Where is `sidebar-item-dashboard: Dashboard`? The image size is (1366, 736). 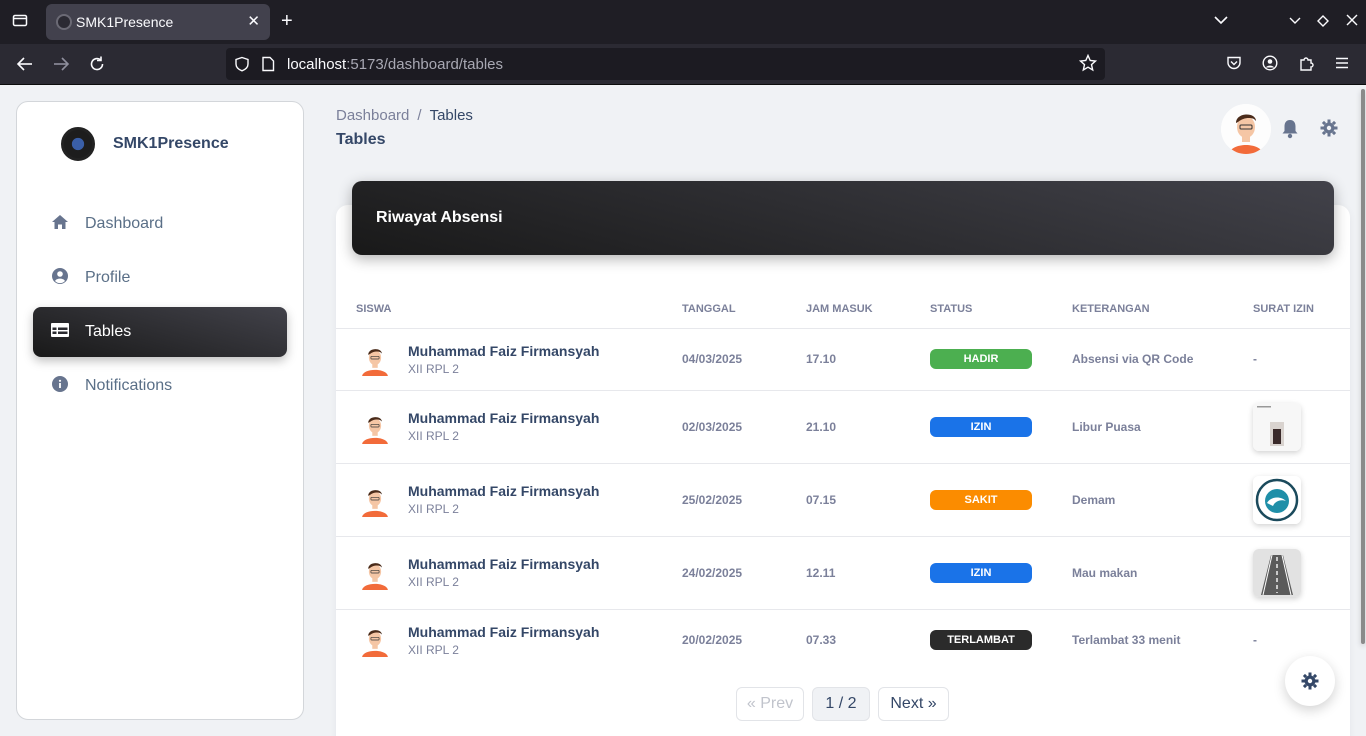
sidebar-item-dashboard: Dashboard is located at coordinates (160, 224).